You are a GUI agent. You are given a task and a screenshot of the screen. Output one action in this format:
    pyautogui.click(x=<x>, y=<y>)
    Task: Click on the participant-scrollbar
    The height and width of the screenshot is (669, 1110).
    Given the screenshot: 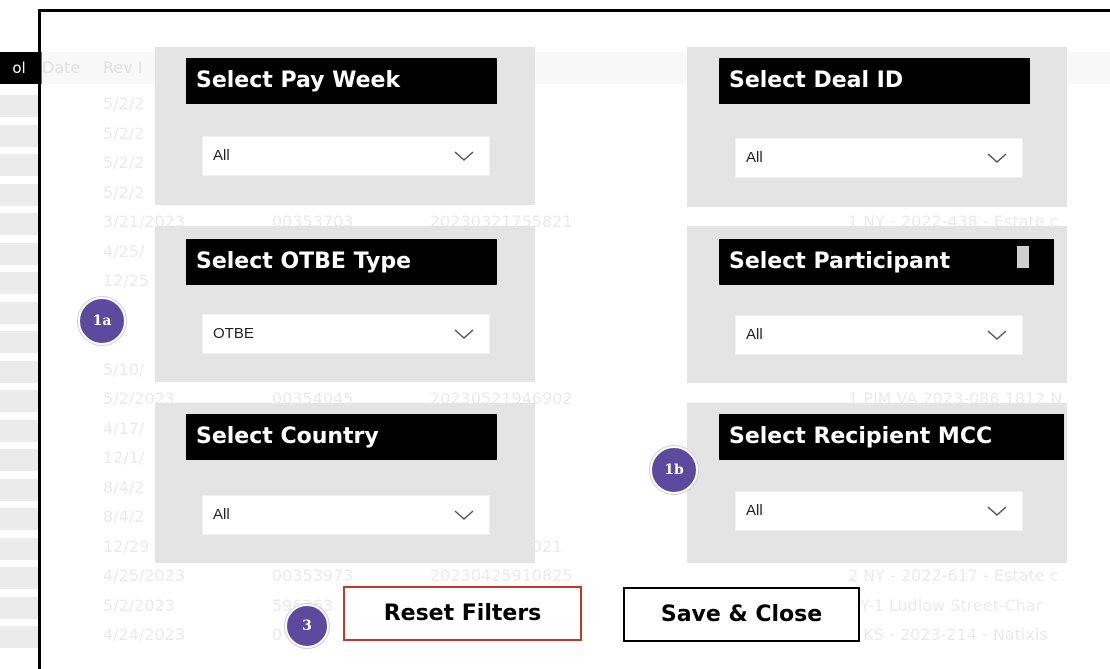 What is the action you would take?
    pyautogui.click(x=1023, y=257)
    